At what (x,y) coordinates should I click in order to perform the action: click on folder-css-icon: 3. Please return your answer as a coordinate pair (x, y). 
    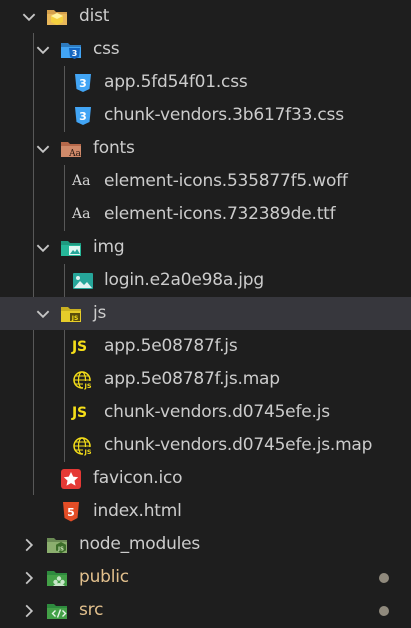
    Looking at the image, I should click on (71, 50).